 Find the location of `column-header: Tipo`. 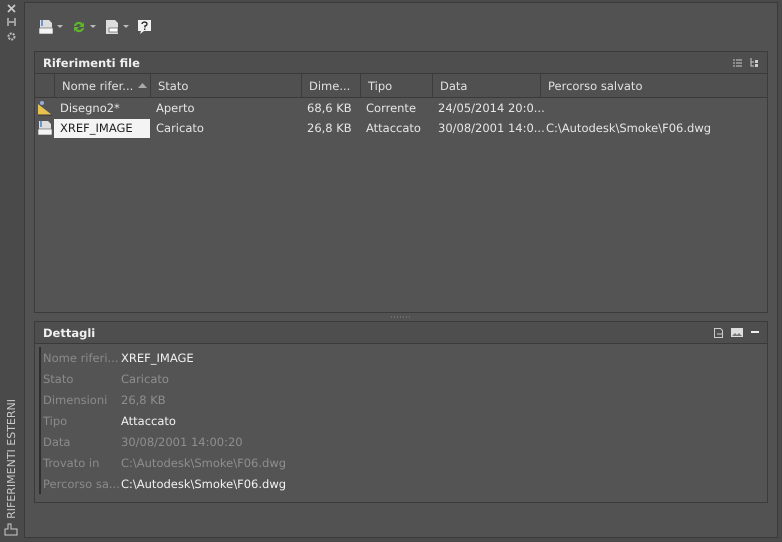

column-header: Tipo is located at coordinates (396, 85).